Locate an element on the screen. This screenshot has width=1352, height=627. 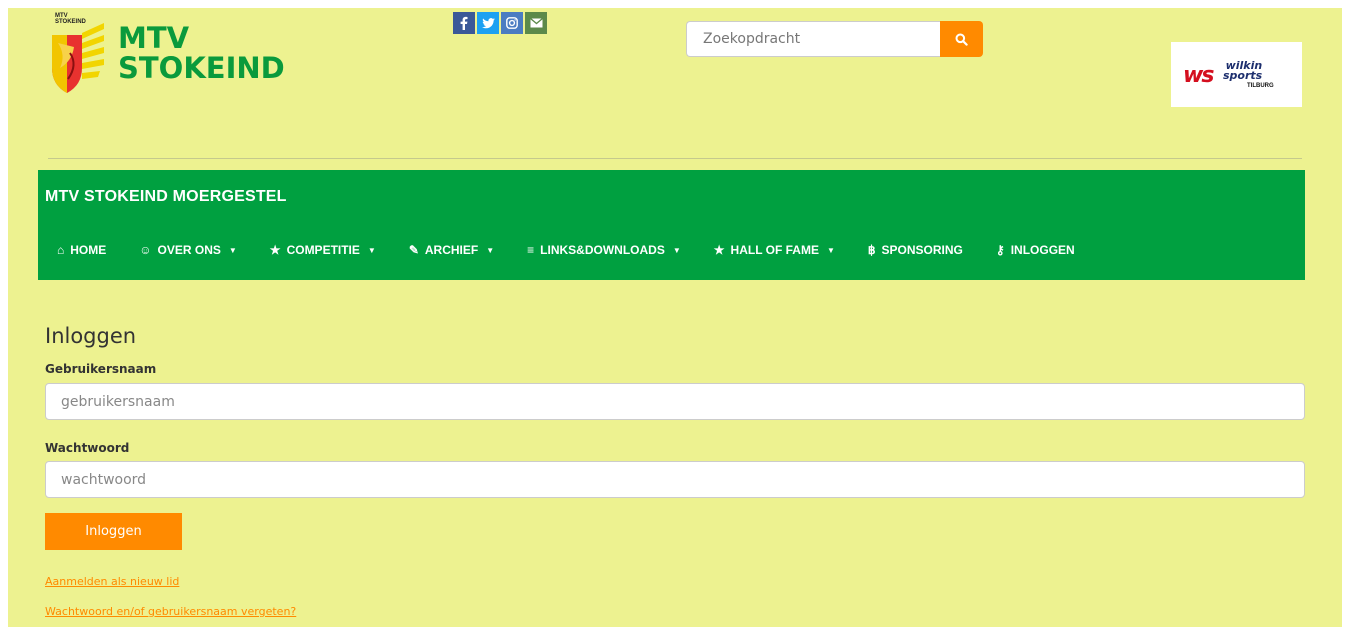
logo-line-1: MTV is located at coordinates (154, 38).